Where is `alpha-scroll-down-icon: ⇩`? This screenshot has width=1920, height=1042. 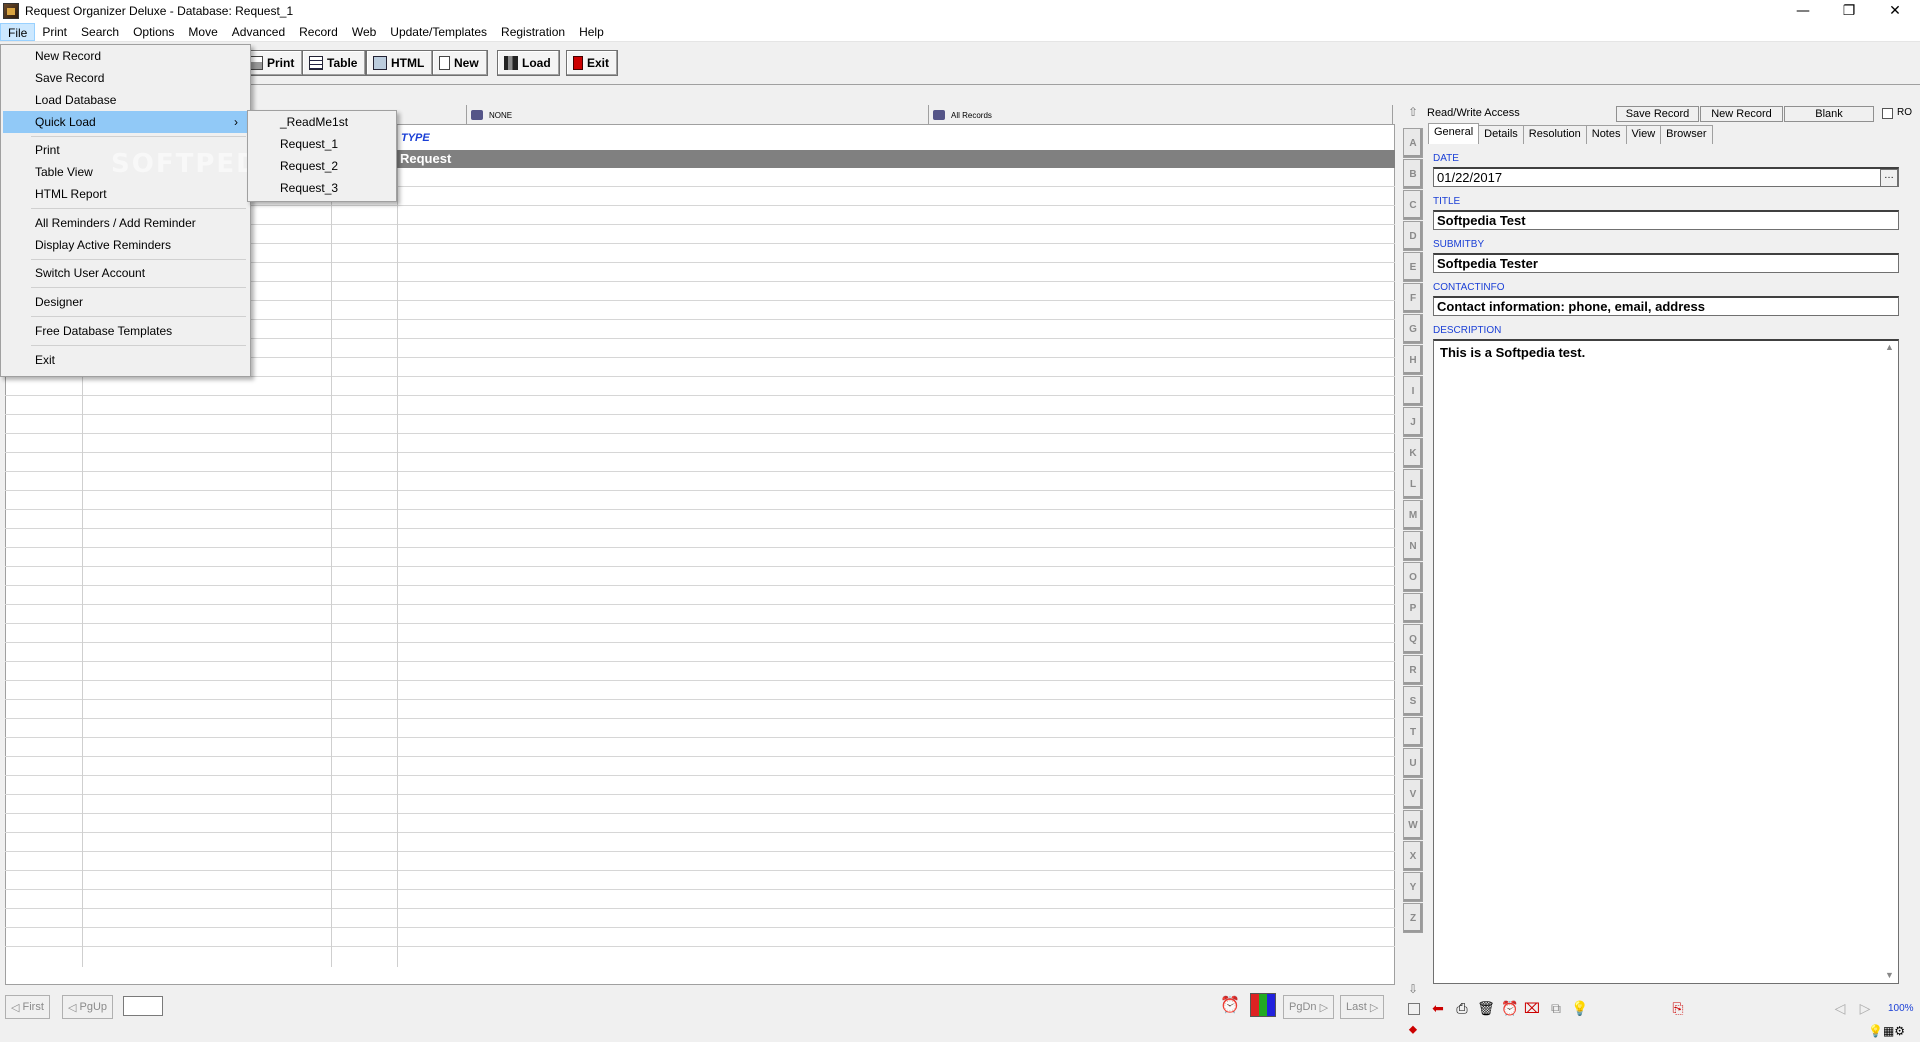
alpha-scroll-down-icon: ⇩ is located at coordinates (1413, 992).